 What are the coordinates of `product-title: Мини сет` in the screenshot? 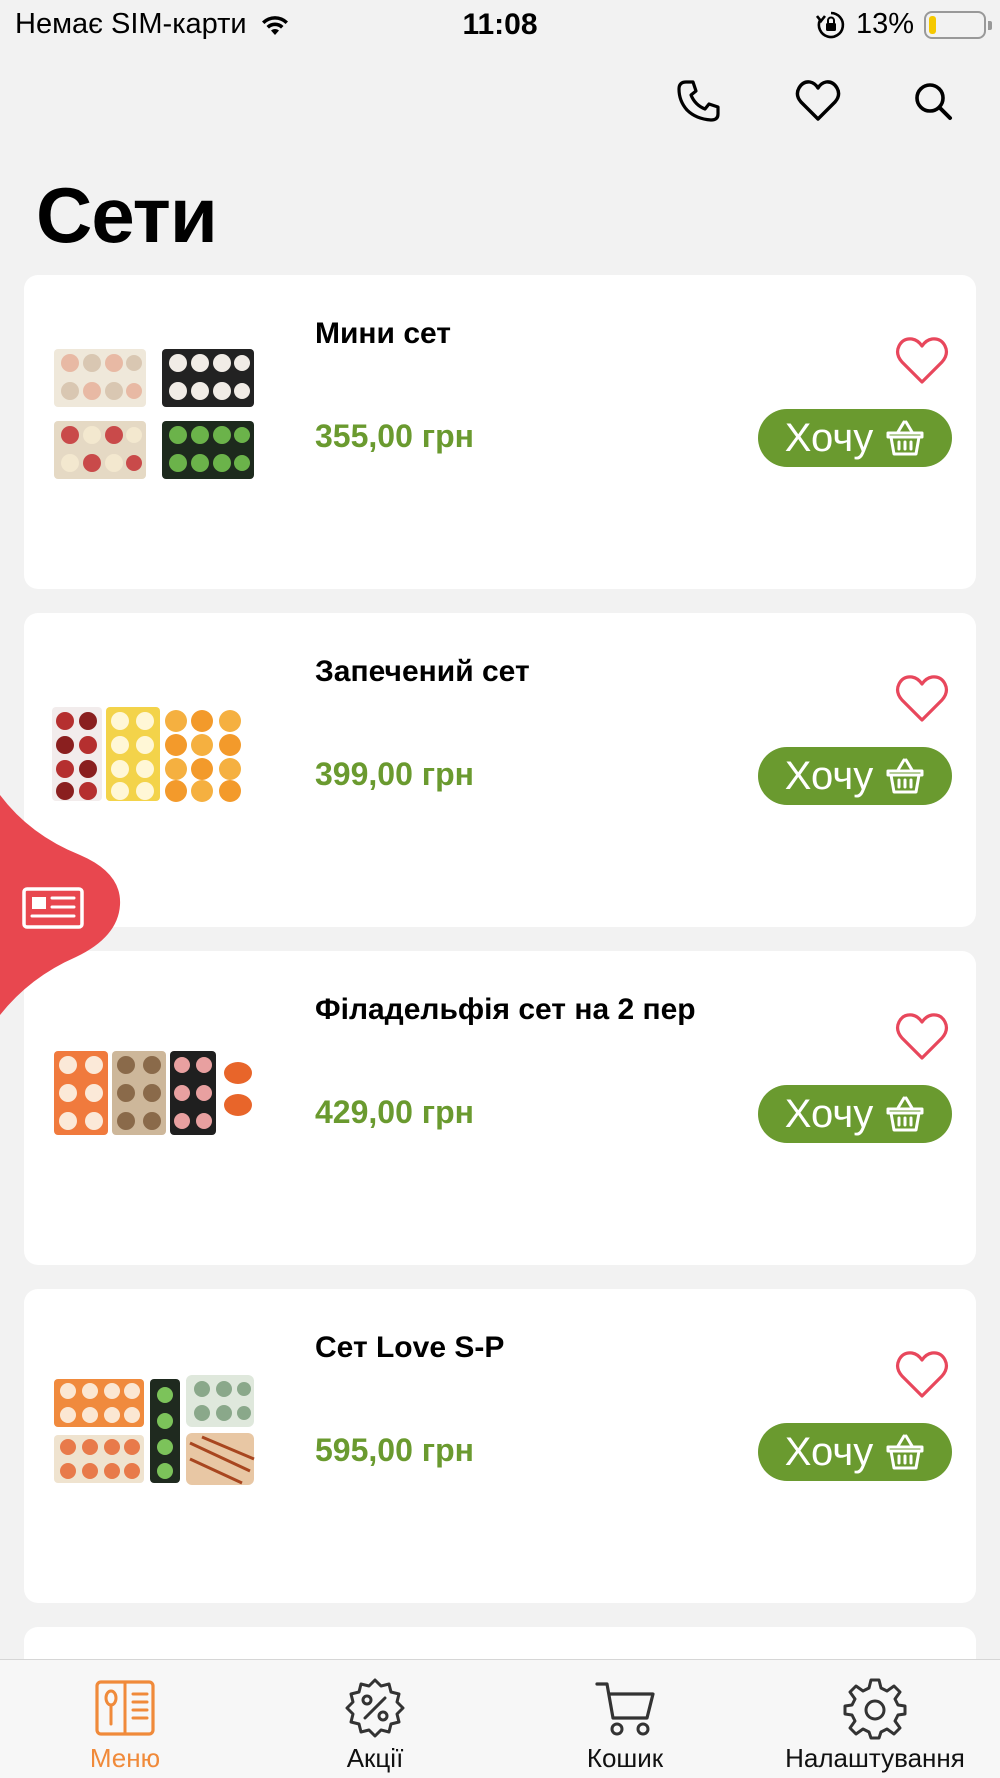 It's located at (383, 334).